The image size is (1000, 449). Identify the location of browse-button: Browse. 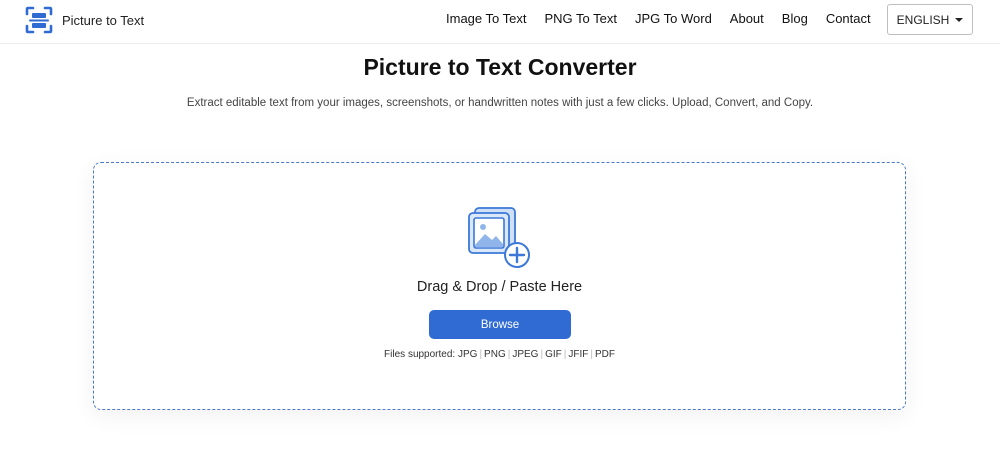
(500, 324).